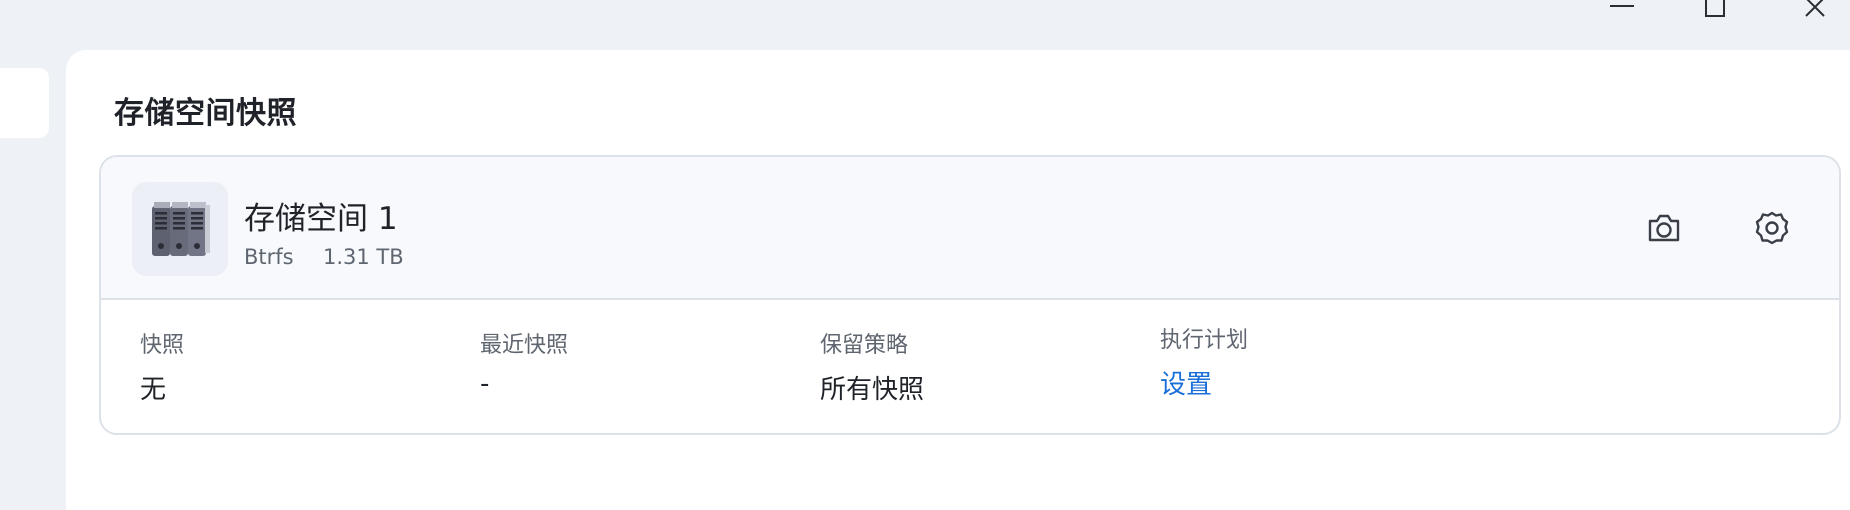 This screenshot has height=510, width=1850. I want to click on minimize-button, so click(1622, 10).